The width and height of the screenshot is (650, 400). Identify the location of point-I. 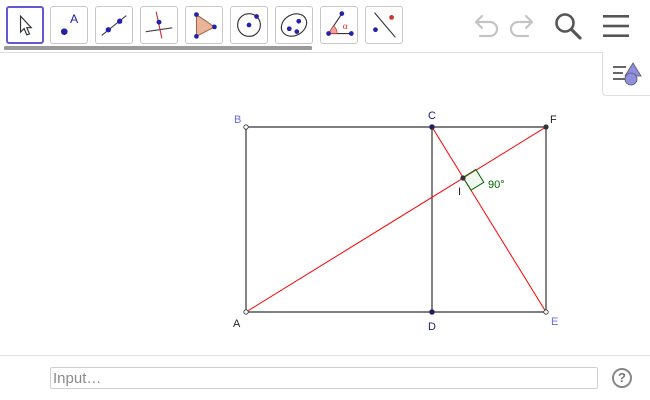
(463, 178).